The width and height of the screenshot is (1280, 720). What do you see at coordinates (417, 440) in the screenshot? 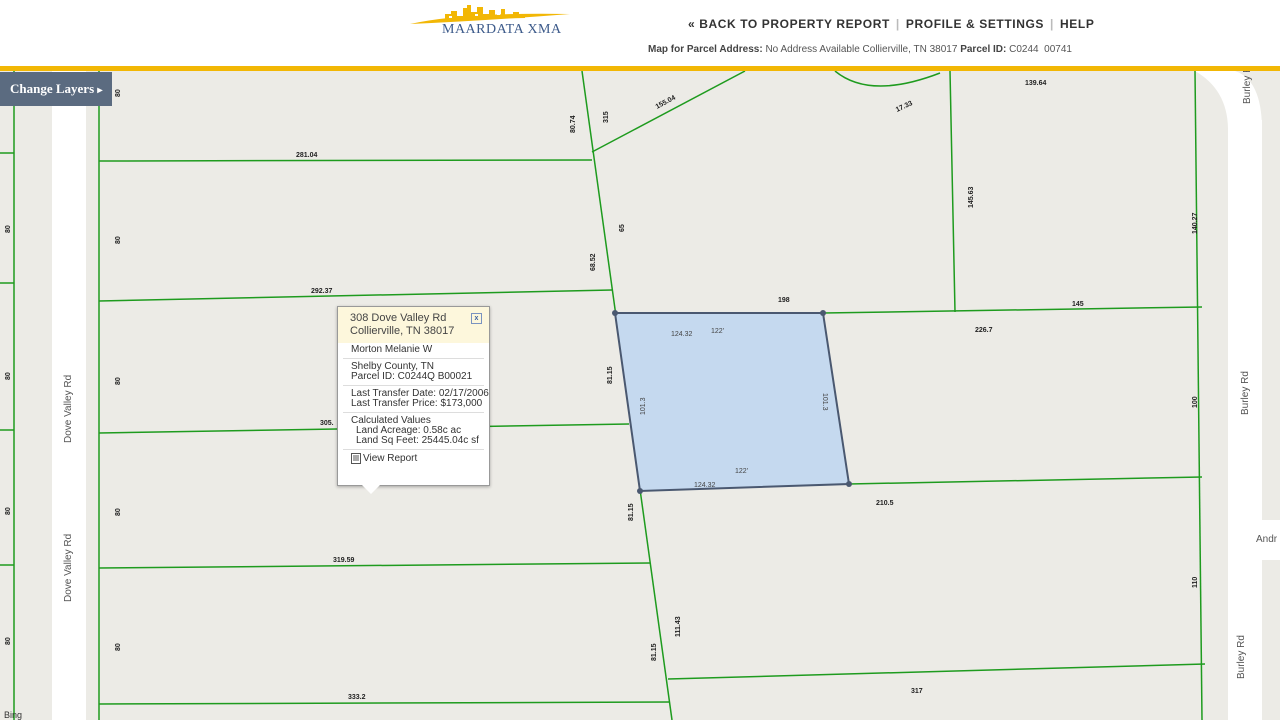
I see `popup-land-sqft: Land Sq Feet: 25445.04c sf` at bounding box center [417, 440].